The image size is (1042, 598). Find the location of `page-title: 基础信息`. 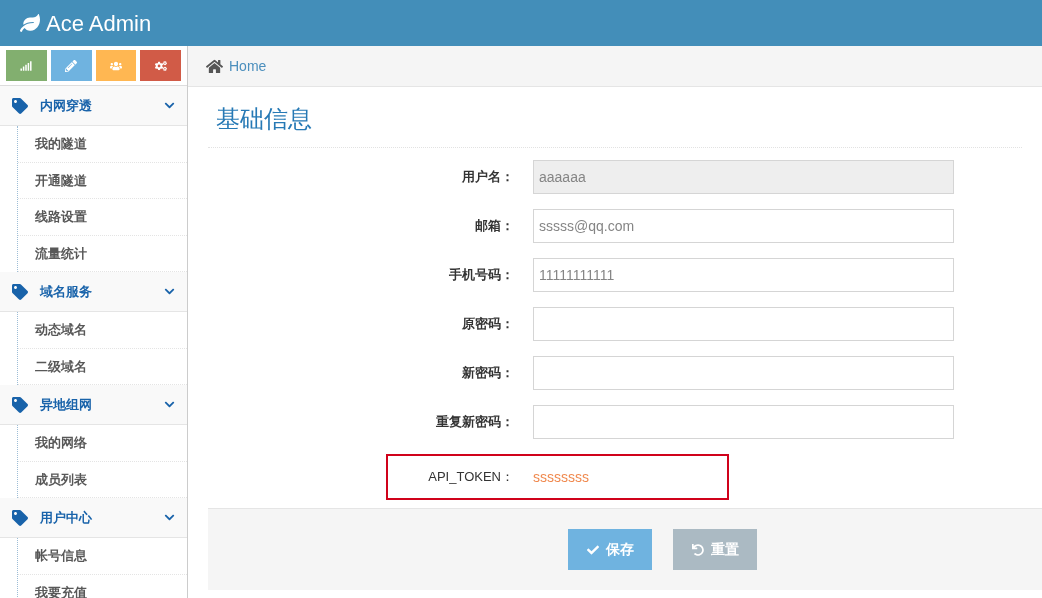

page-title: 基础信息 is located at coordinates (615, 117).